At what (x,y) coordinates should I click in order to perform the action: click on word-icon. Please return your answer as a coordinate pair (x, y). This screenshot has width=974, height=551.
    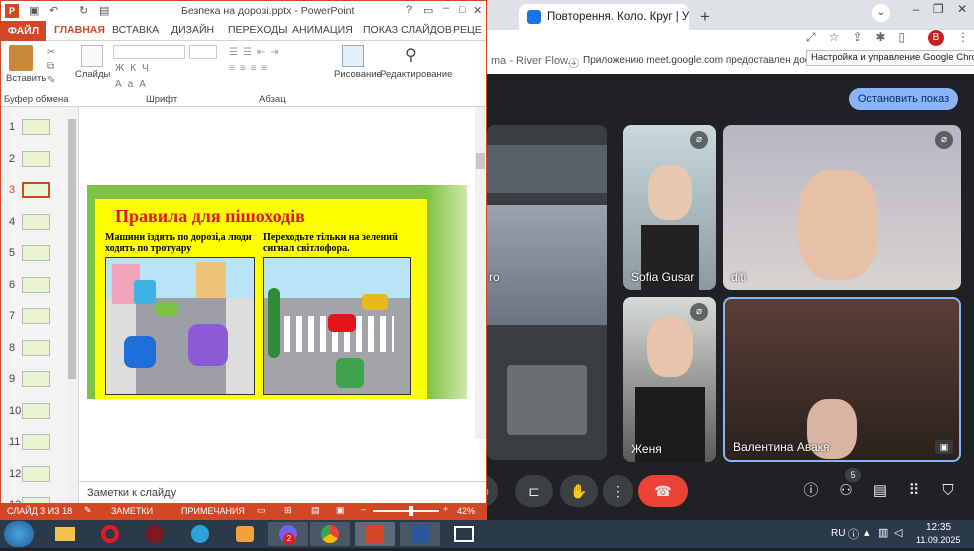
    Looking at the image, I should click on (420, 534).